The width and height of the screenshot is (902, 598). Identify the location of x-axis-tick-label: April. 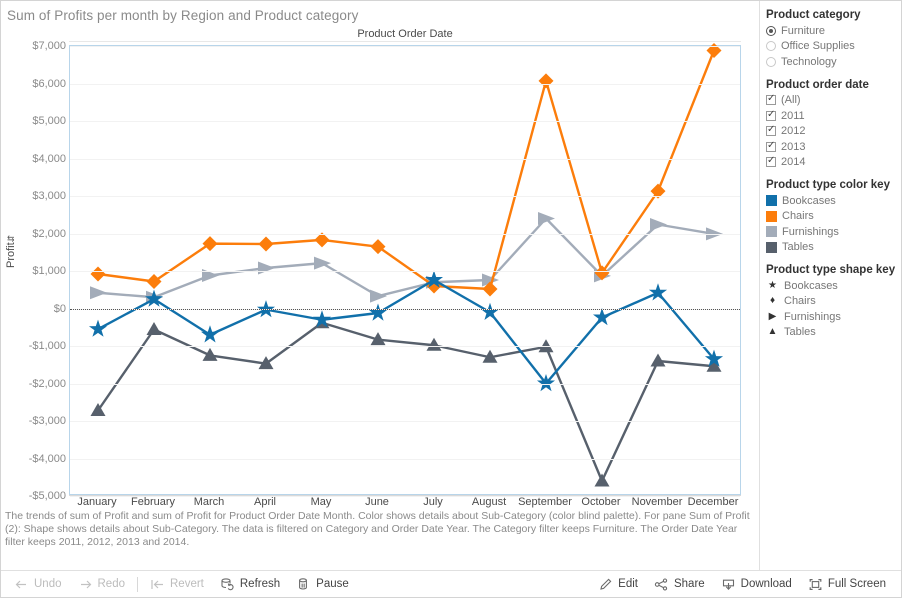
(265, 502).